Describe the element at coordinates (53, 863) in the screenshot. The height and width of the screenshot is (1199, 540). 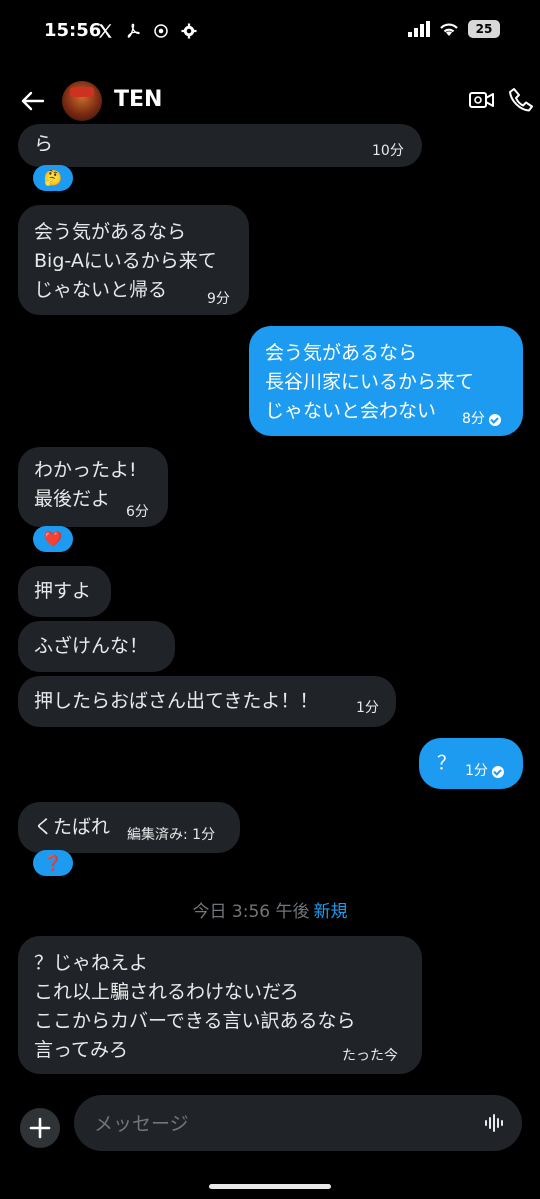
I see `message-reaction: ❓` at that location.